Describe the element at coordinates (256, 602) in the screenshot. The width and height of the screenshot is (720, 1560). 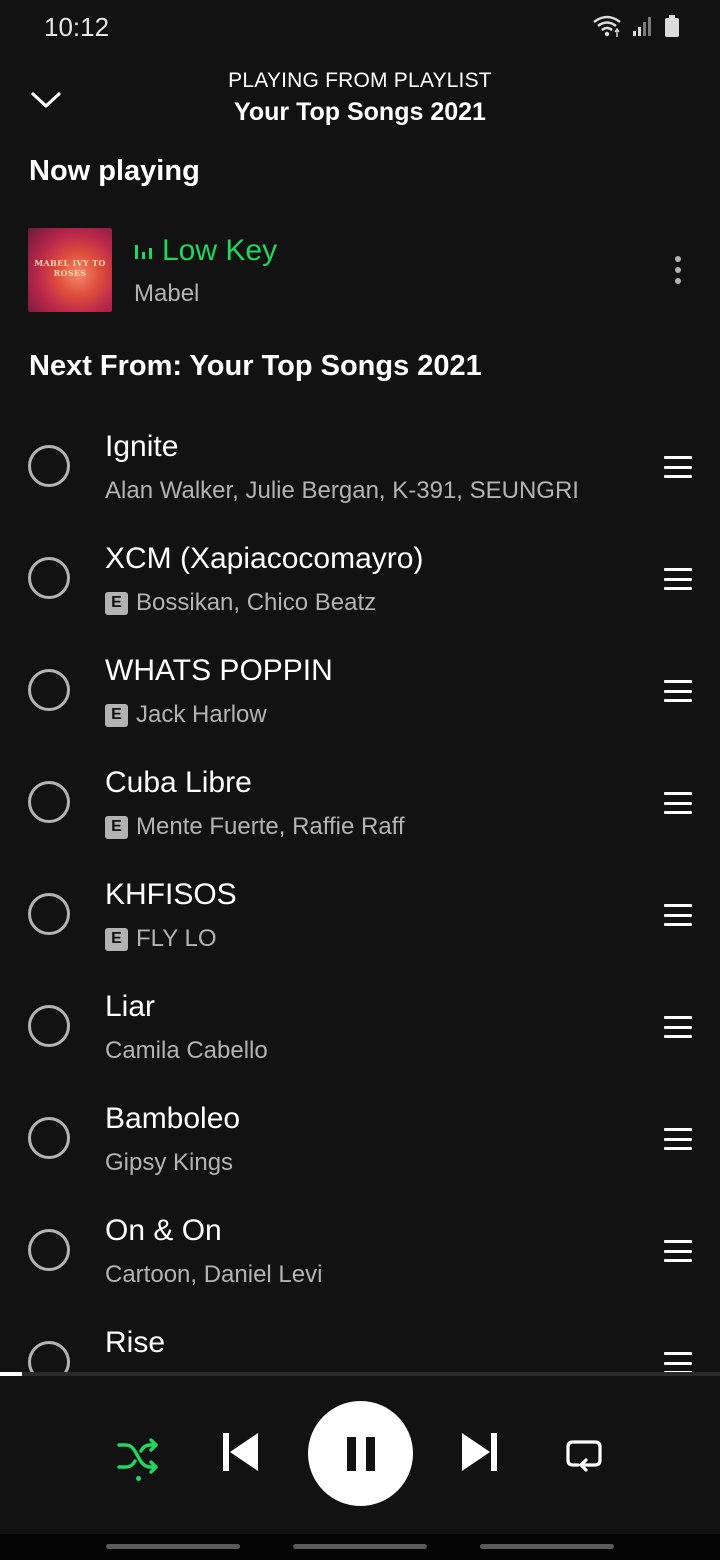
I see `queue-item-artists: Bossikan, Chico Beatz` at that location.